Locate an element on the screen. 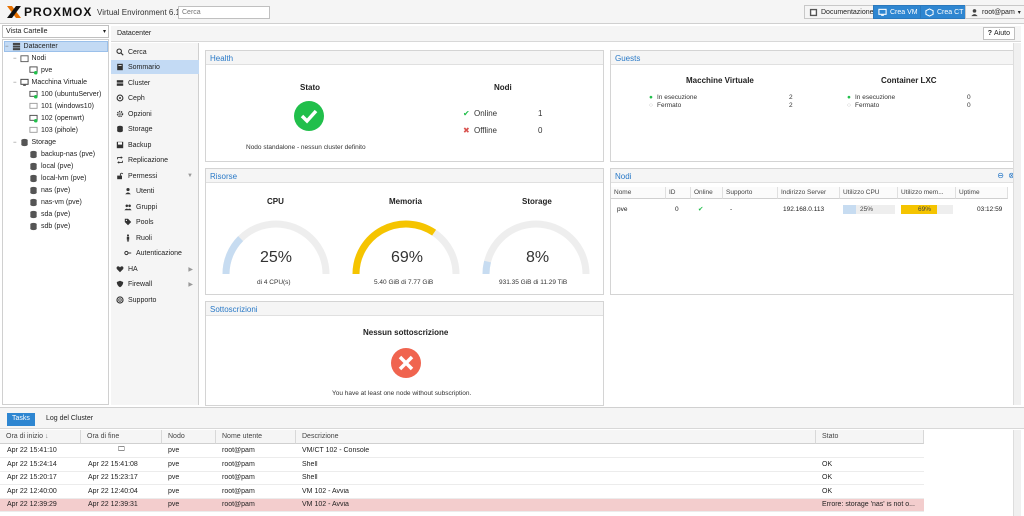  tree-storage-label: nas-vm (pve) is located at coordinates (61, 202).